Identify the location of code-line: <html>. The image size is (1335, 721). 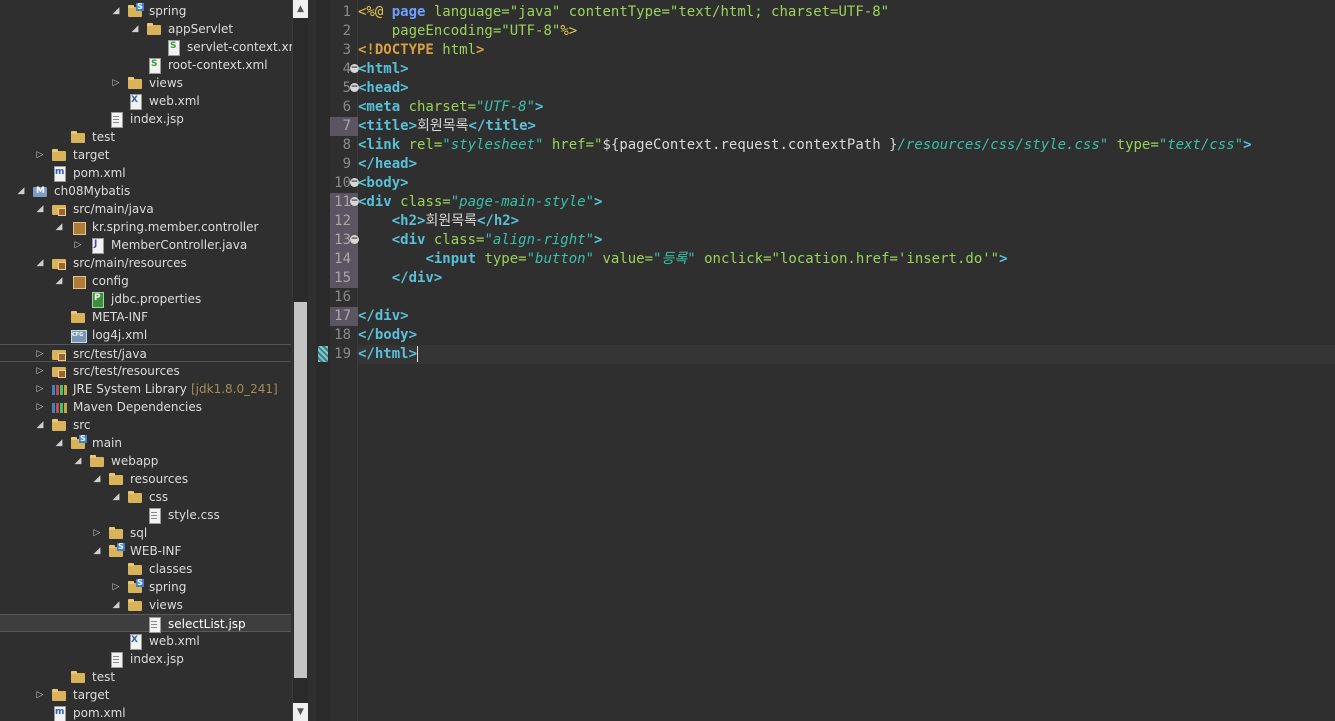
(846, 69).